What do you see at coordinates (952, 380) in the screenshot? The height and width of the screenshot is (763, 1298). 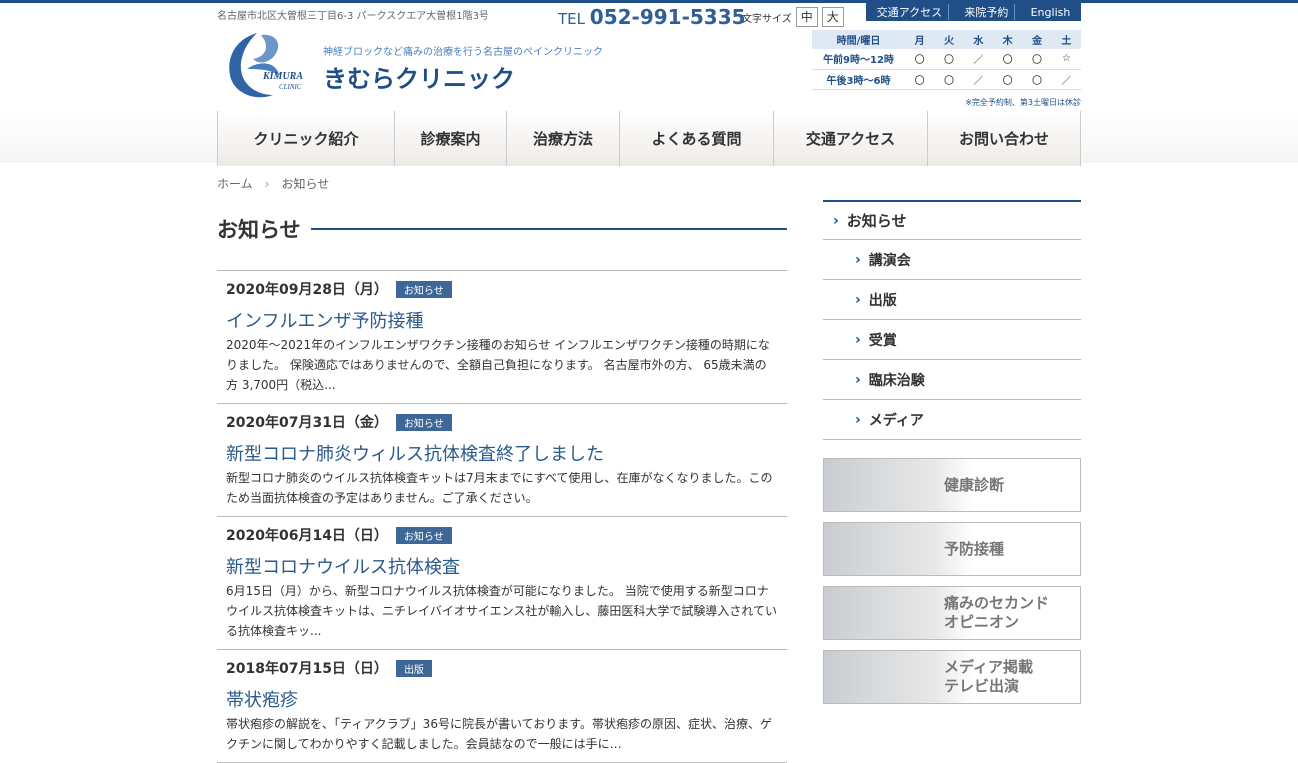 I see `sidebar-item-clinical-trial: › 臨床治験` at bounding box center [952, 380].